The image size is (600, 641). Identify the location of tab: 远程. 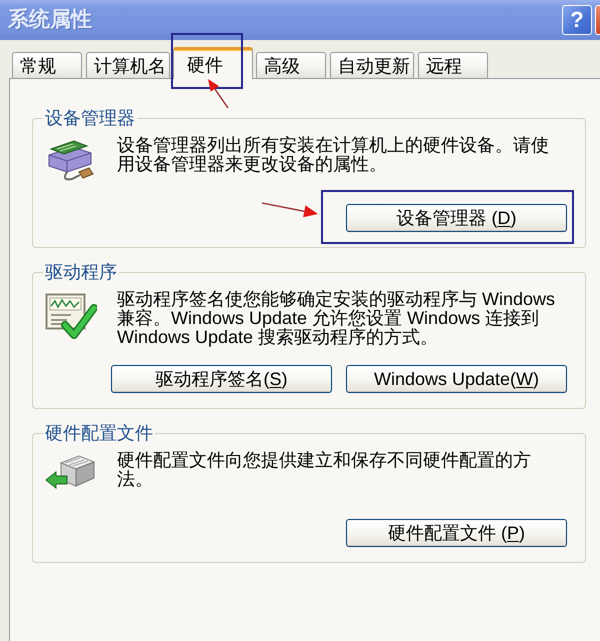
(453, 65).